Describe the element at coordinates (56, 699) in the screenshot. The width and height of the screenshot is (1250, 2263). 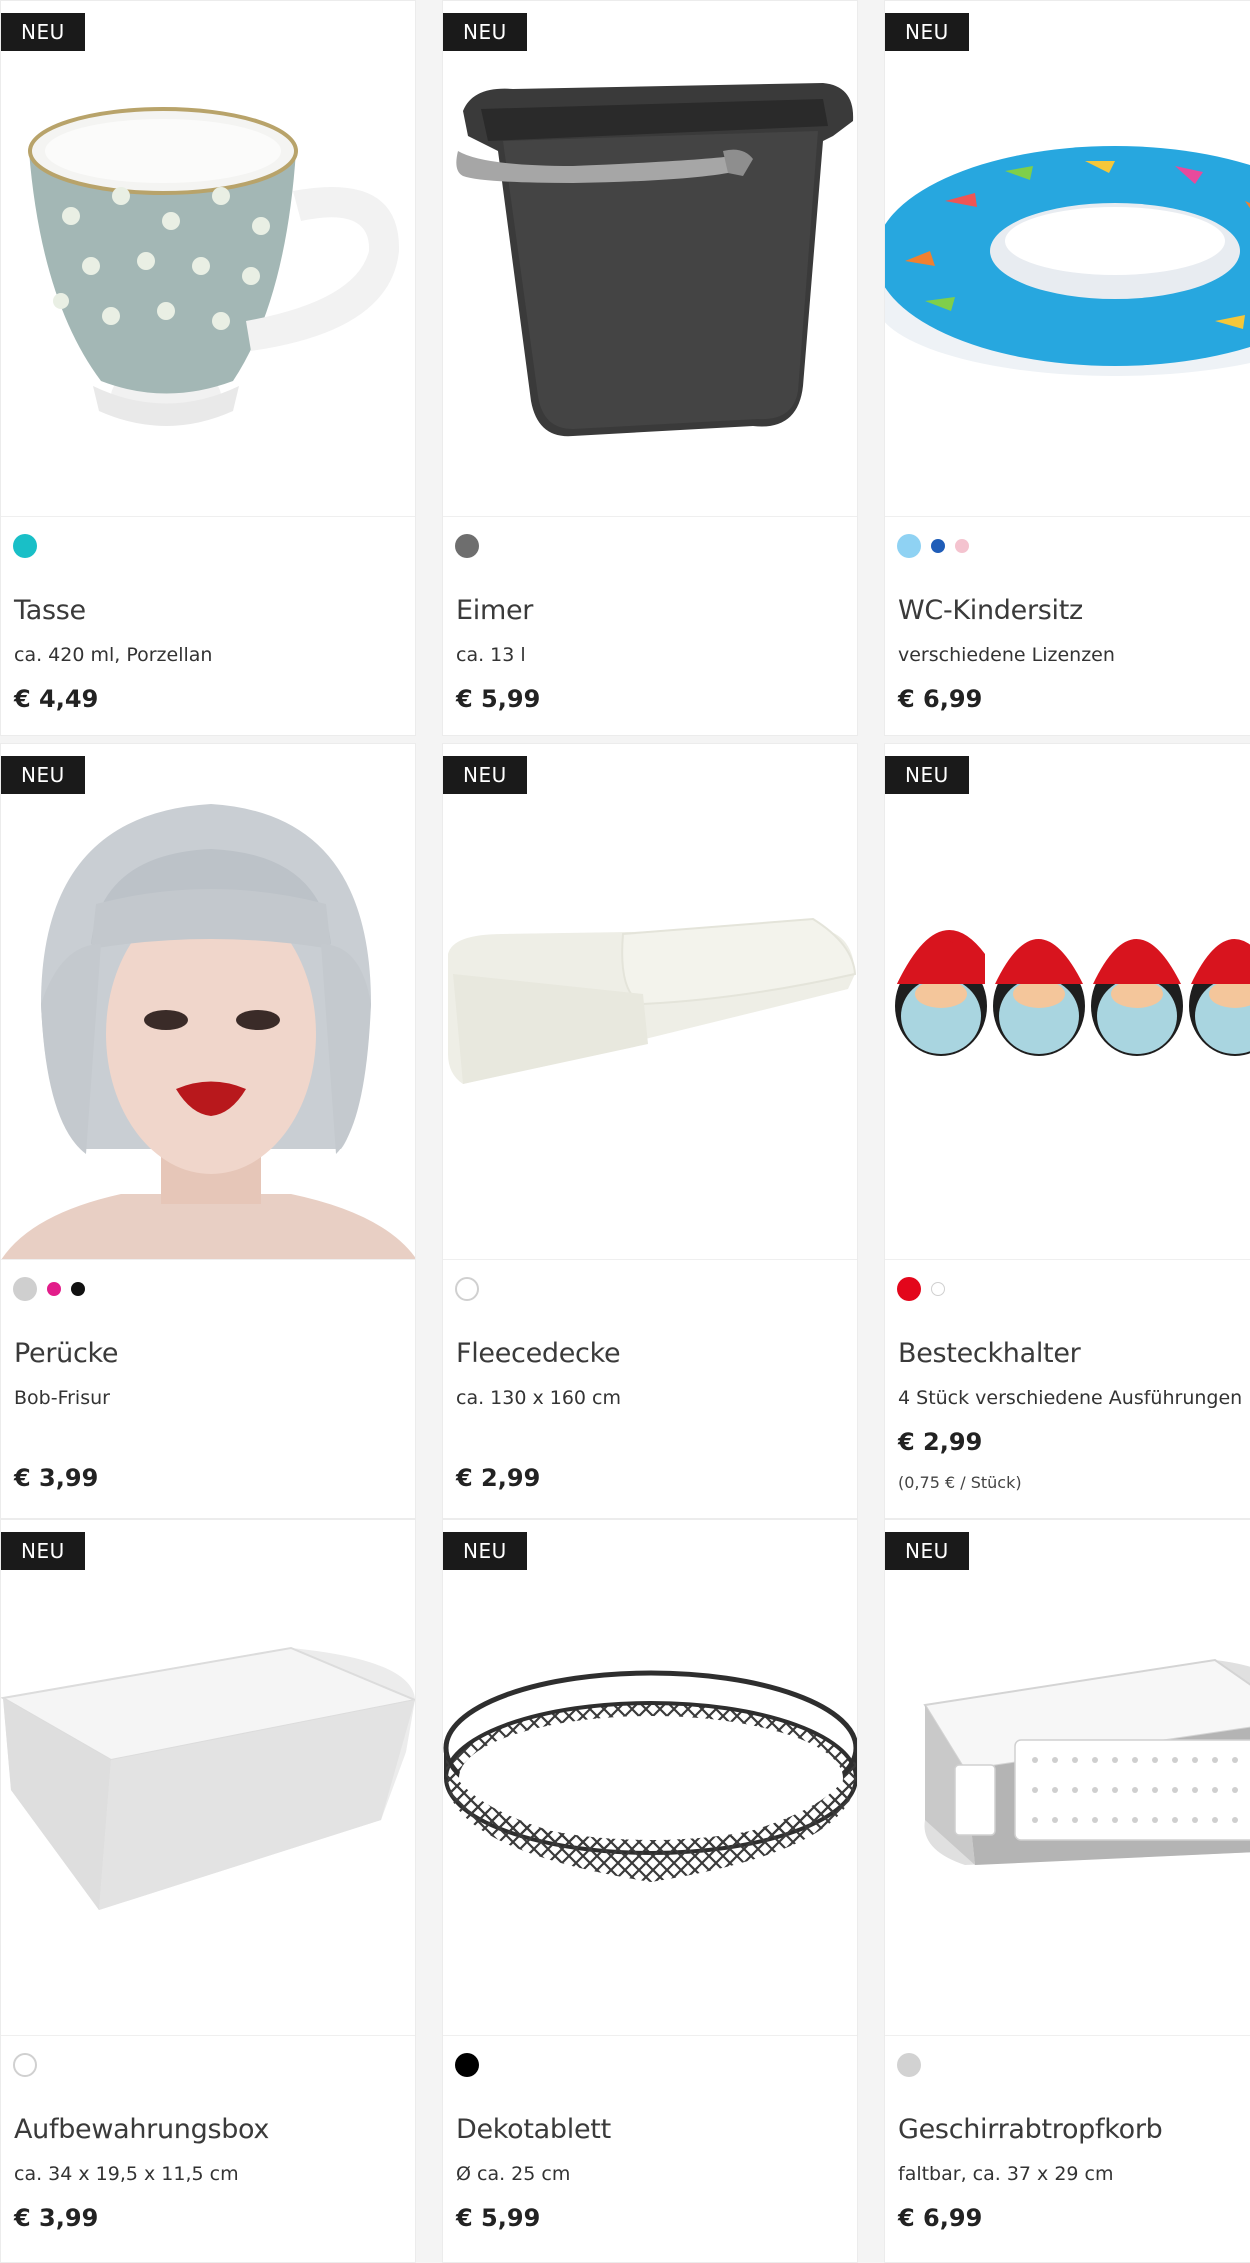
I see `product-price: € 4,49` at that location.